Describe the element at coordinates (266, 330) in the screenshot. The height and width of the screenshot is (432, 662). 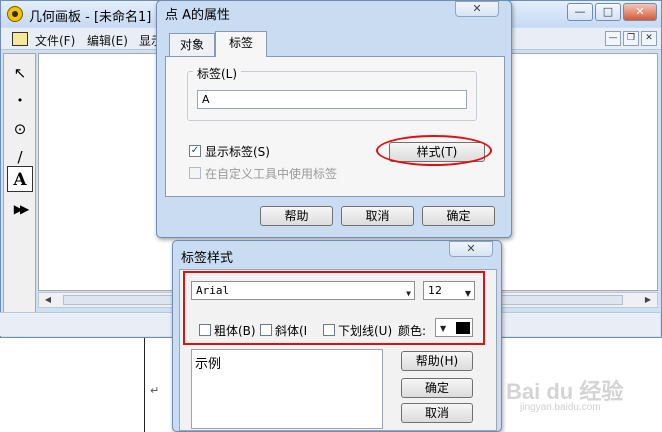
I see `italic-checkbox` at that location.